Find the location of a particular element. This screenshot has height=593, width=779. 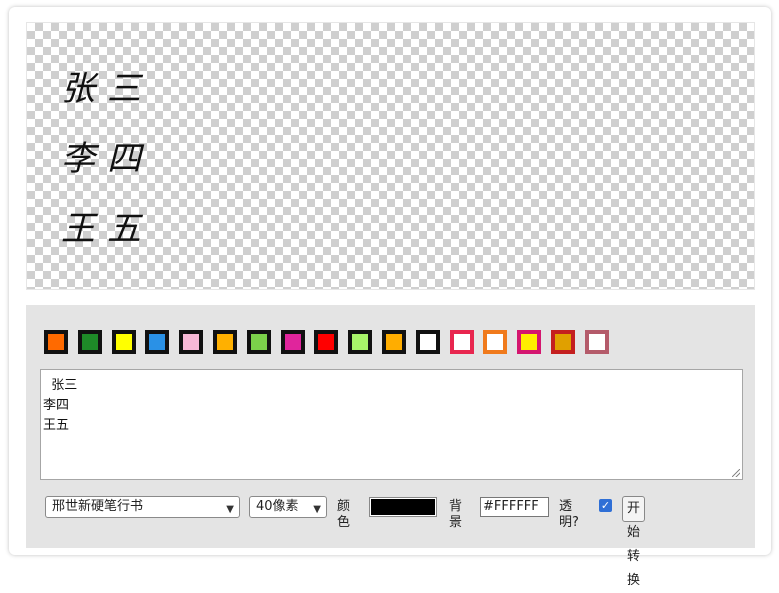

size-select: 40像素 ▼ is located at coordinates (288, 507).